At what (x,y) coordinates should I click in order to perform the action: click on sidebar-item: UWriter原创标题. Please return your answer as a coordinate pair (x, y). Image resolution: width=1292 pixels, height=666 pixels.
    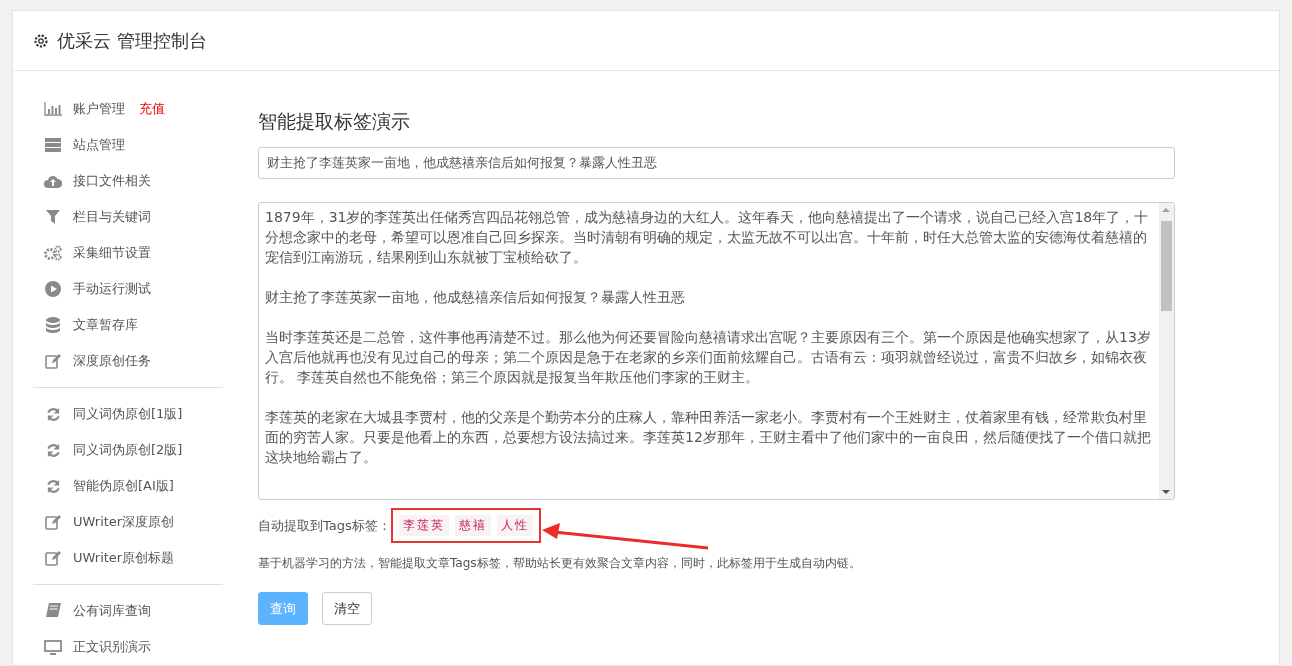
    Looking at the image, I should click on (124, 558).